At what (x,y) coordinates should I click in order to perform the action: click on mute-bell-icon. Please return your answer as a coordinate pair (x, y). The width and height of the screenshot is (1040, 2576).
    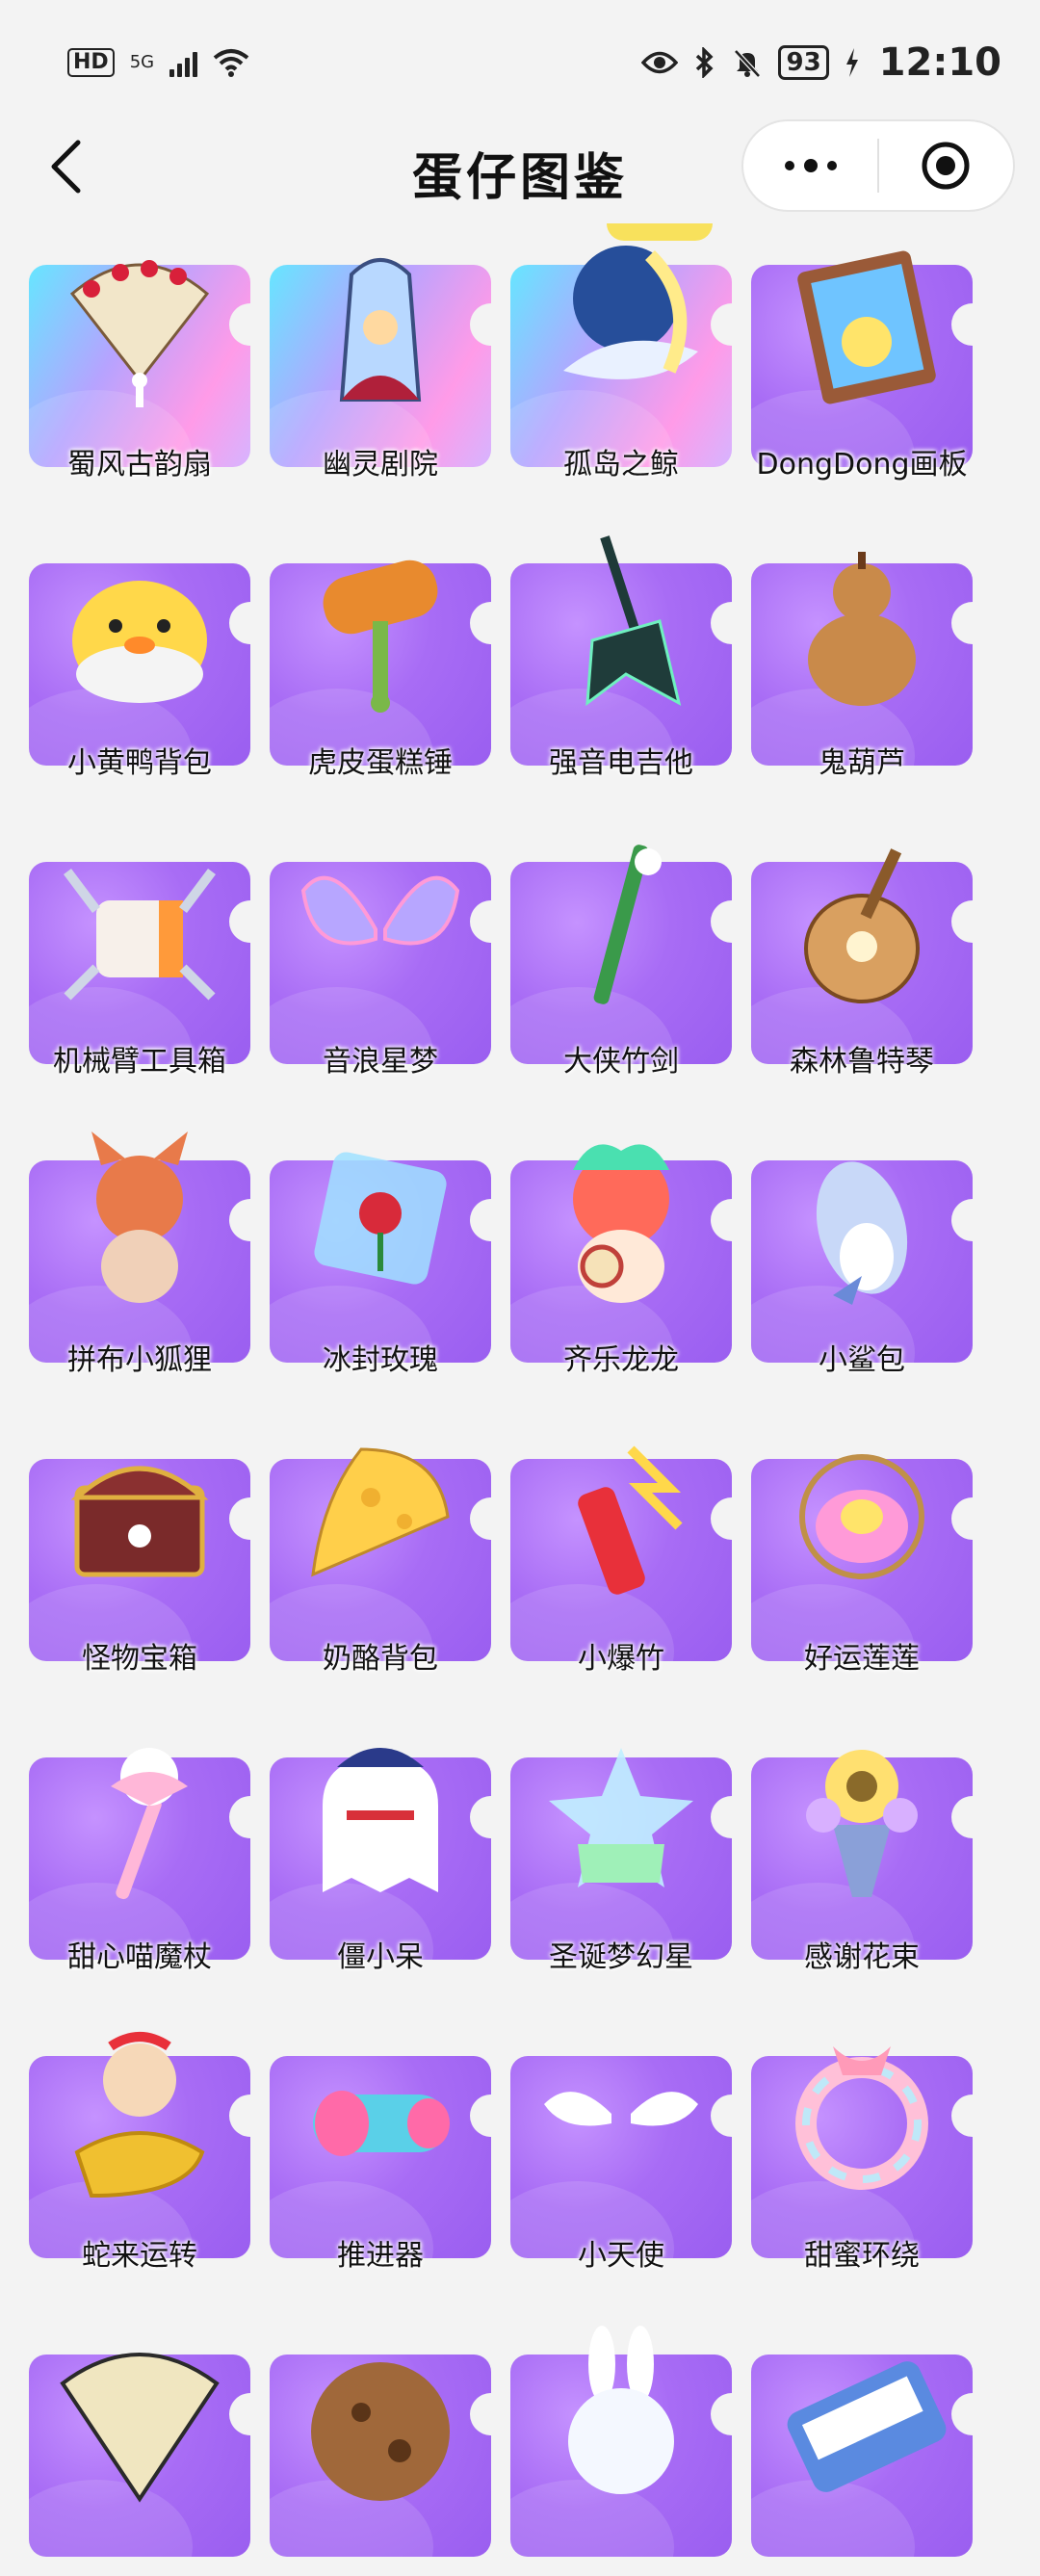
    Looking at the image, I should click on (748, 63).